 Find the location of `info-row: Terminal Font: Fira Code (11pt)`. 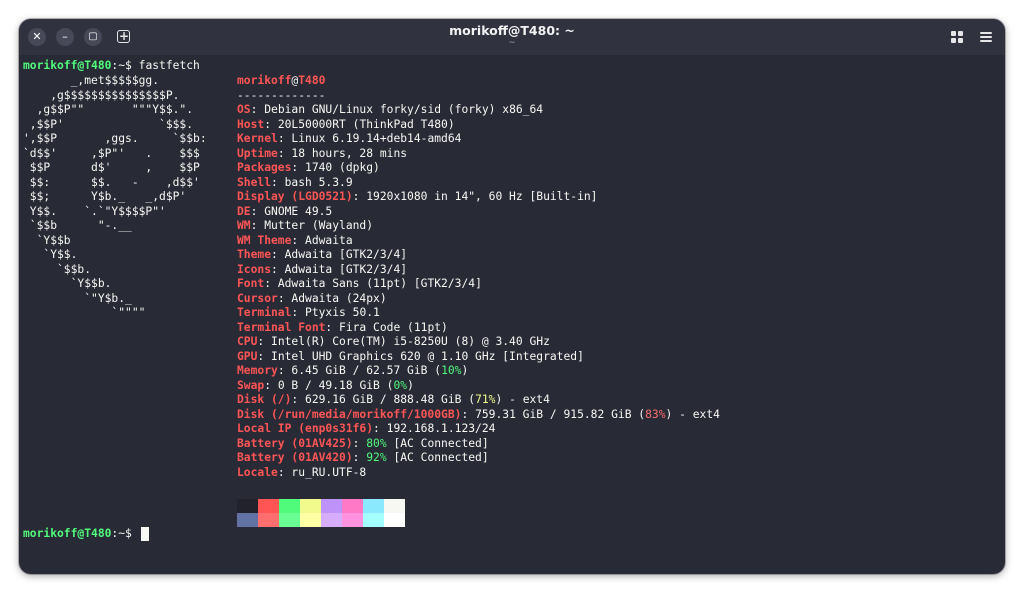

info-row: Terminal Font: Fira Code (11pt) is located at coordinates (342, 327).